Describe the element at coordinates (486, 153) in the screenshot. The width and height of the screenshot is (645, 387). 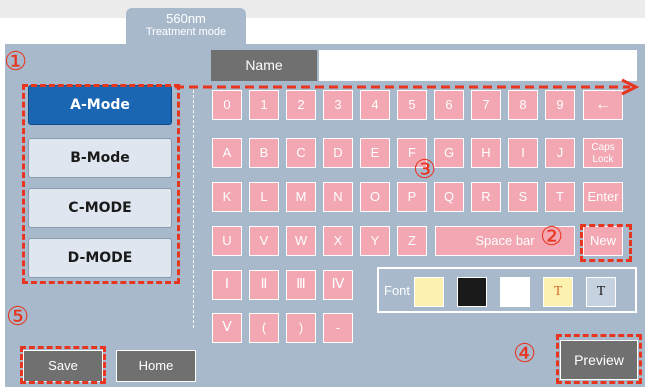
I see `key-h: H` at that location.